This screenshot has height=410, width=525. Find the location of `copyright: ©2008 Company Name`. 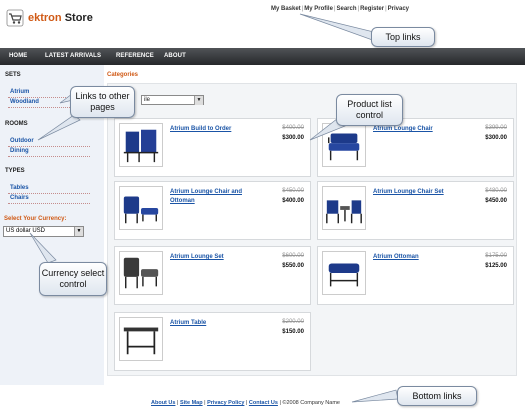

copyright: ©2008 Company Name is located at coordinates (311, 403).